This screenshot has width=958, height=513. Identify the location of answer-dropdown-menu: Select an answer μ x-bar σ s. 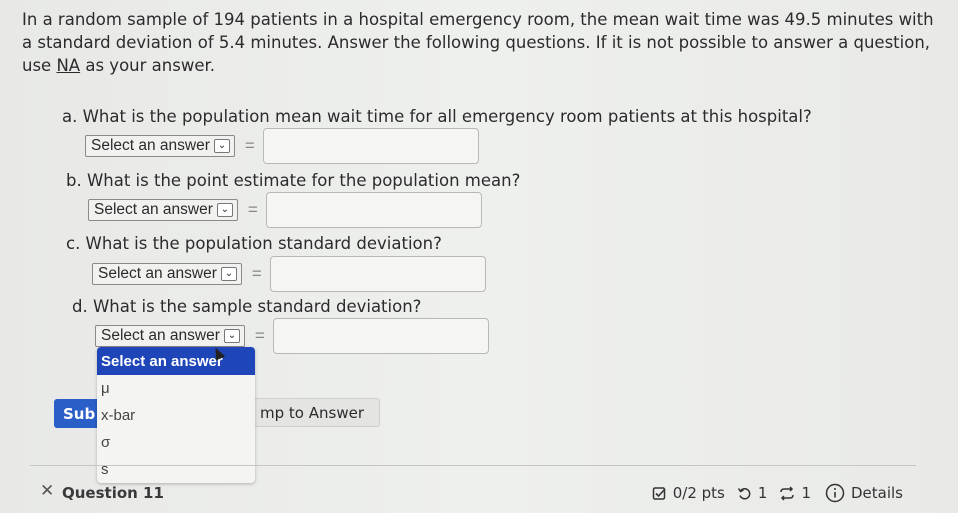
(176, 415).